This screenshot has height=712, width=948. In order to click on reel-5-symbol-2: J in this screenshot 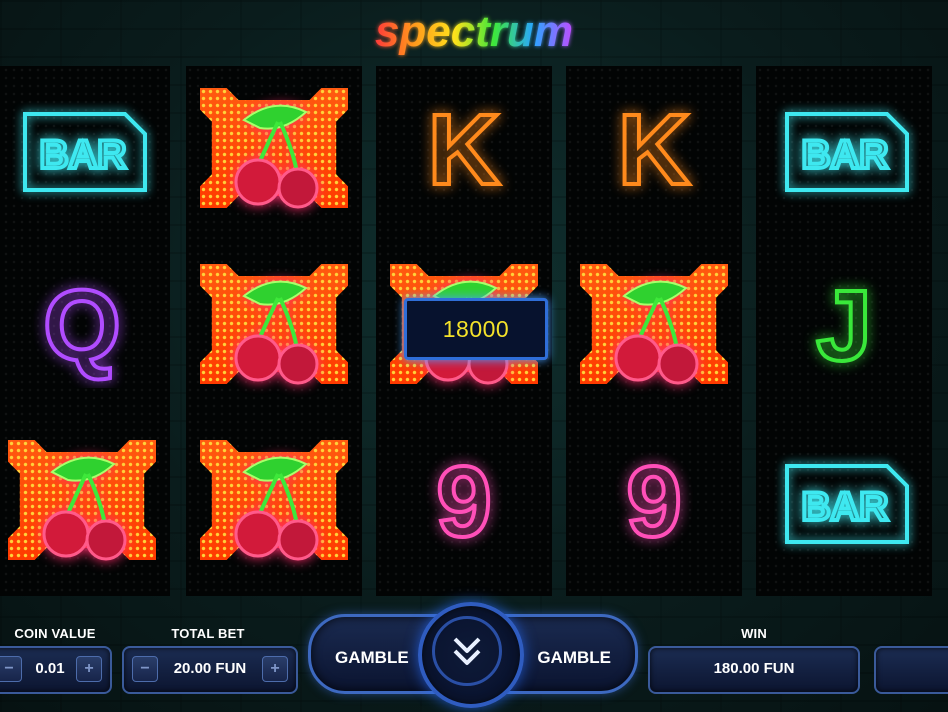, I will do `click(844, 330)`.